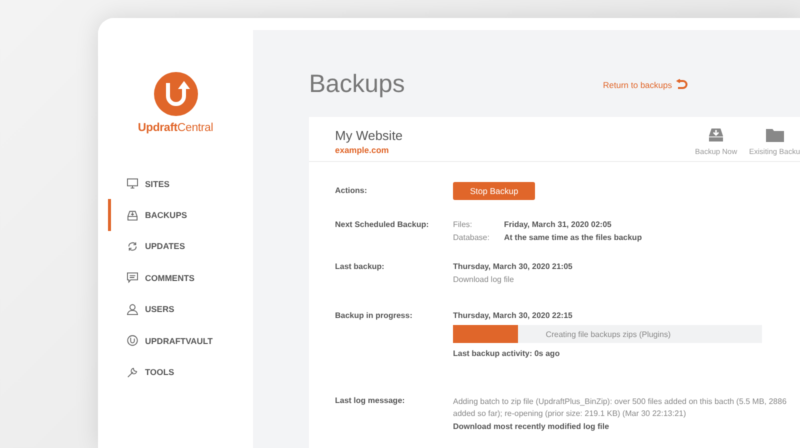  I want to click on download-log-link: Download log file, so click(483, 279).